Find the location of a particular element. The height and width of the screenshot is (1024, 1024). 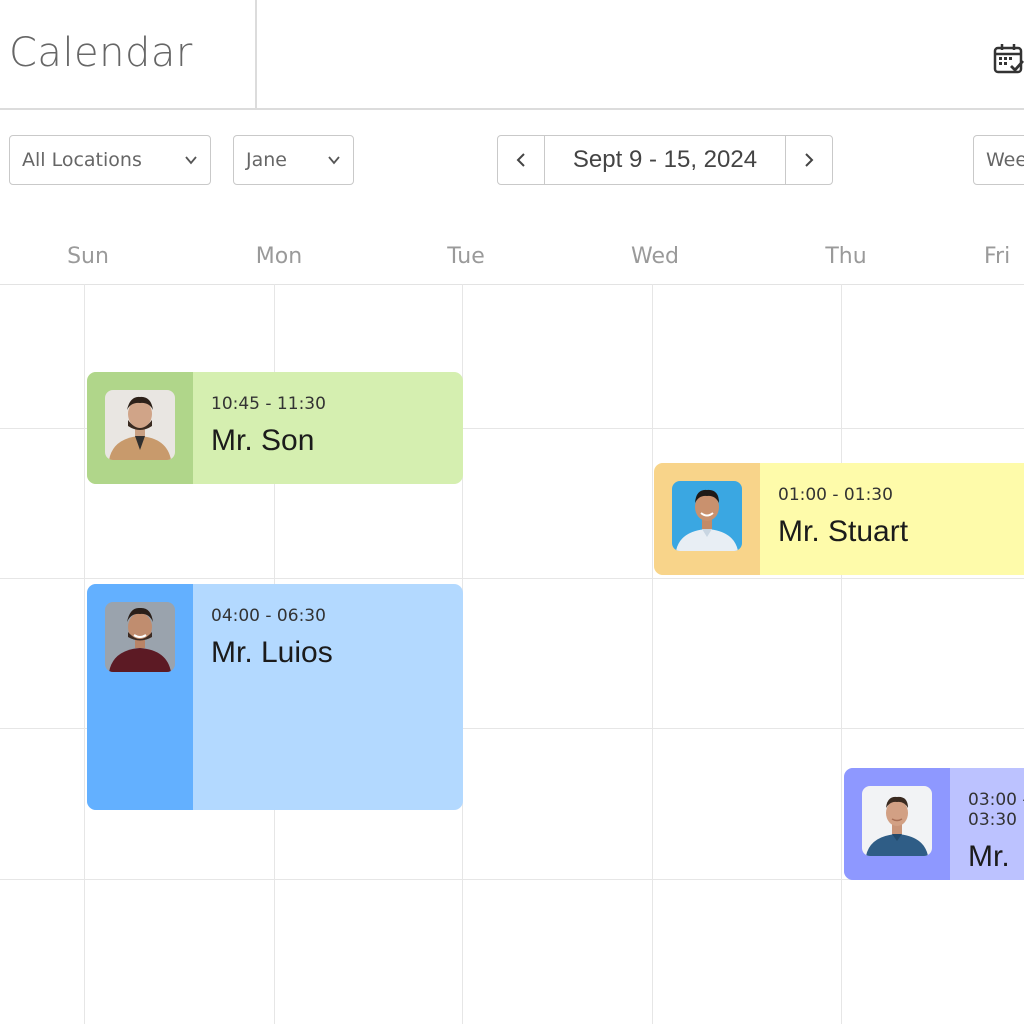

grid-top-border is located at coordinates (512, 284).